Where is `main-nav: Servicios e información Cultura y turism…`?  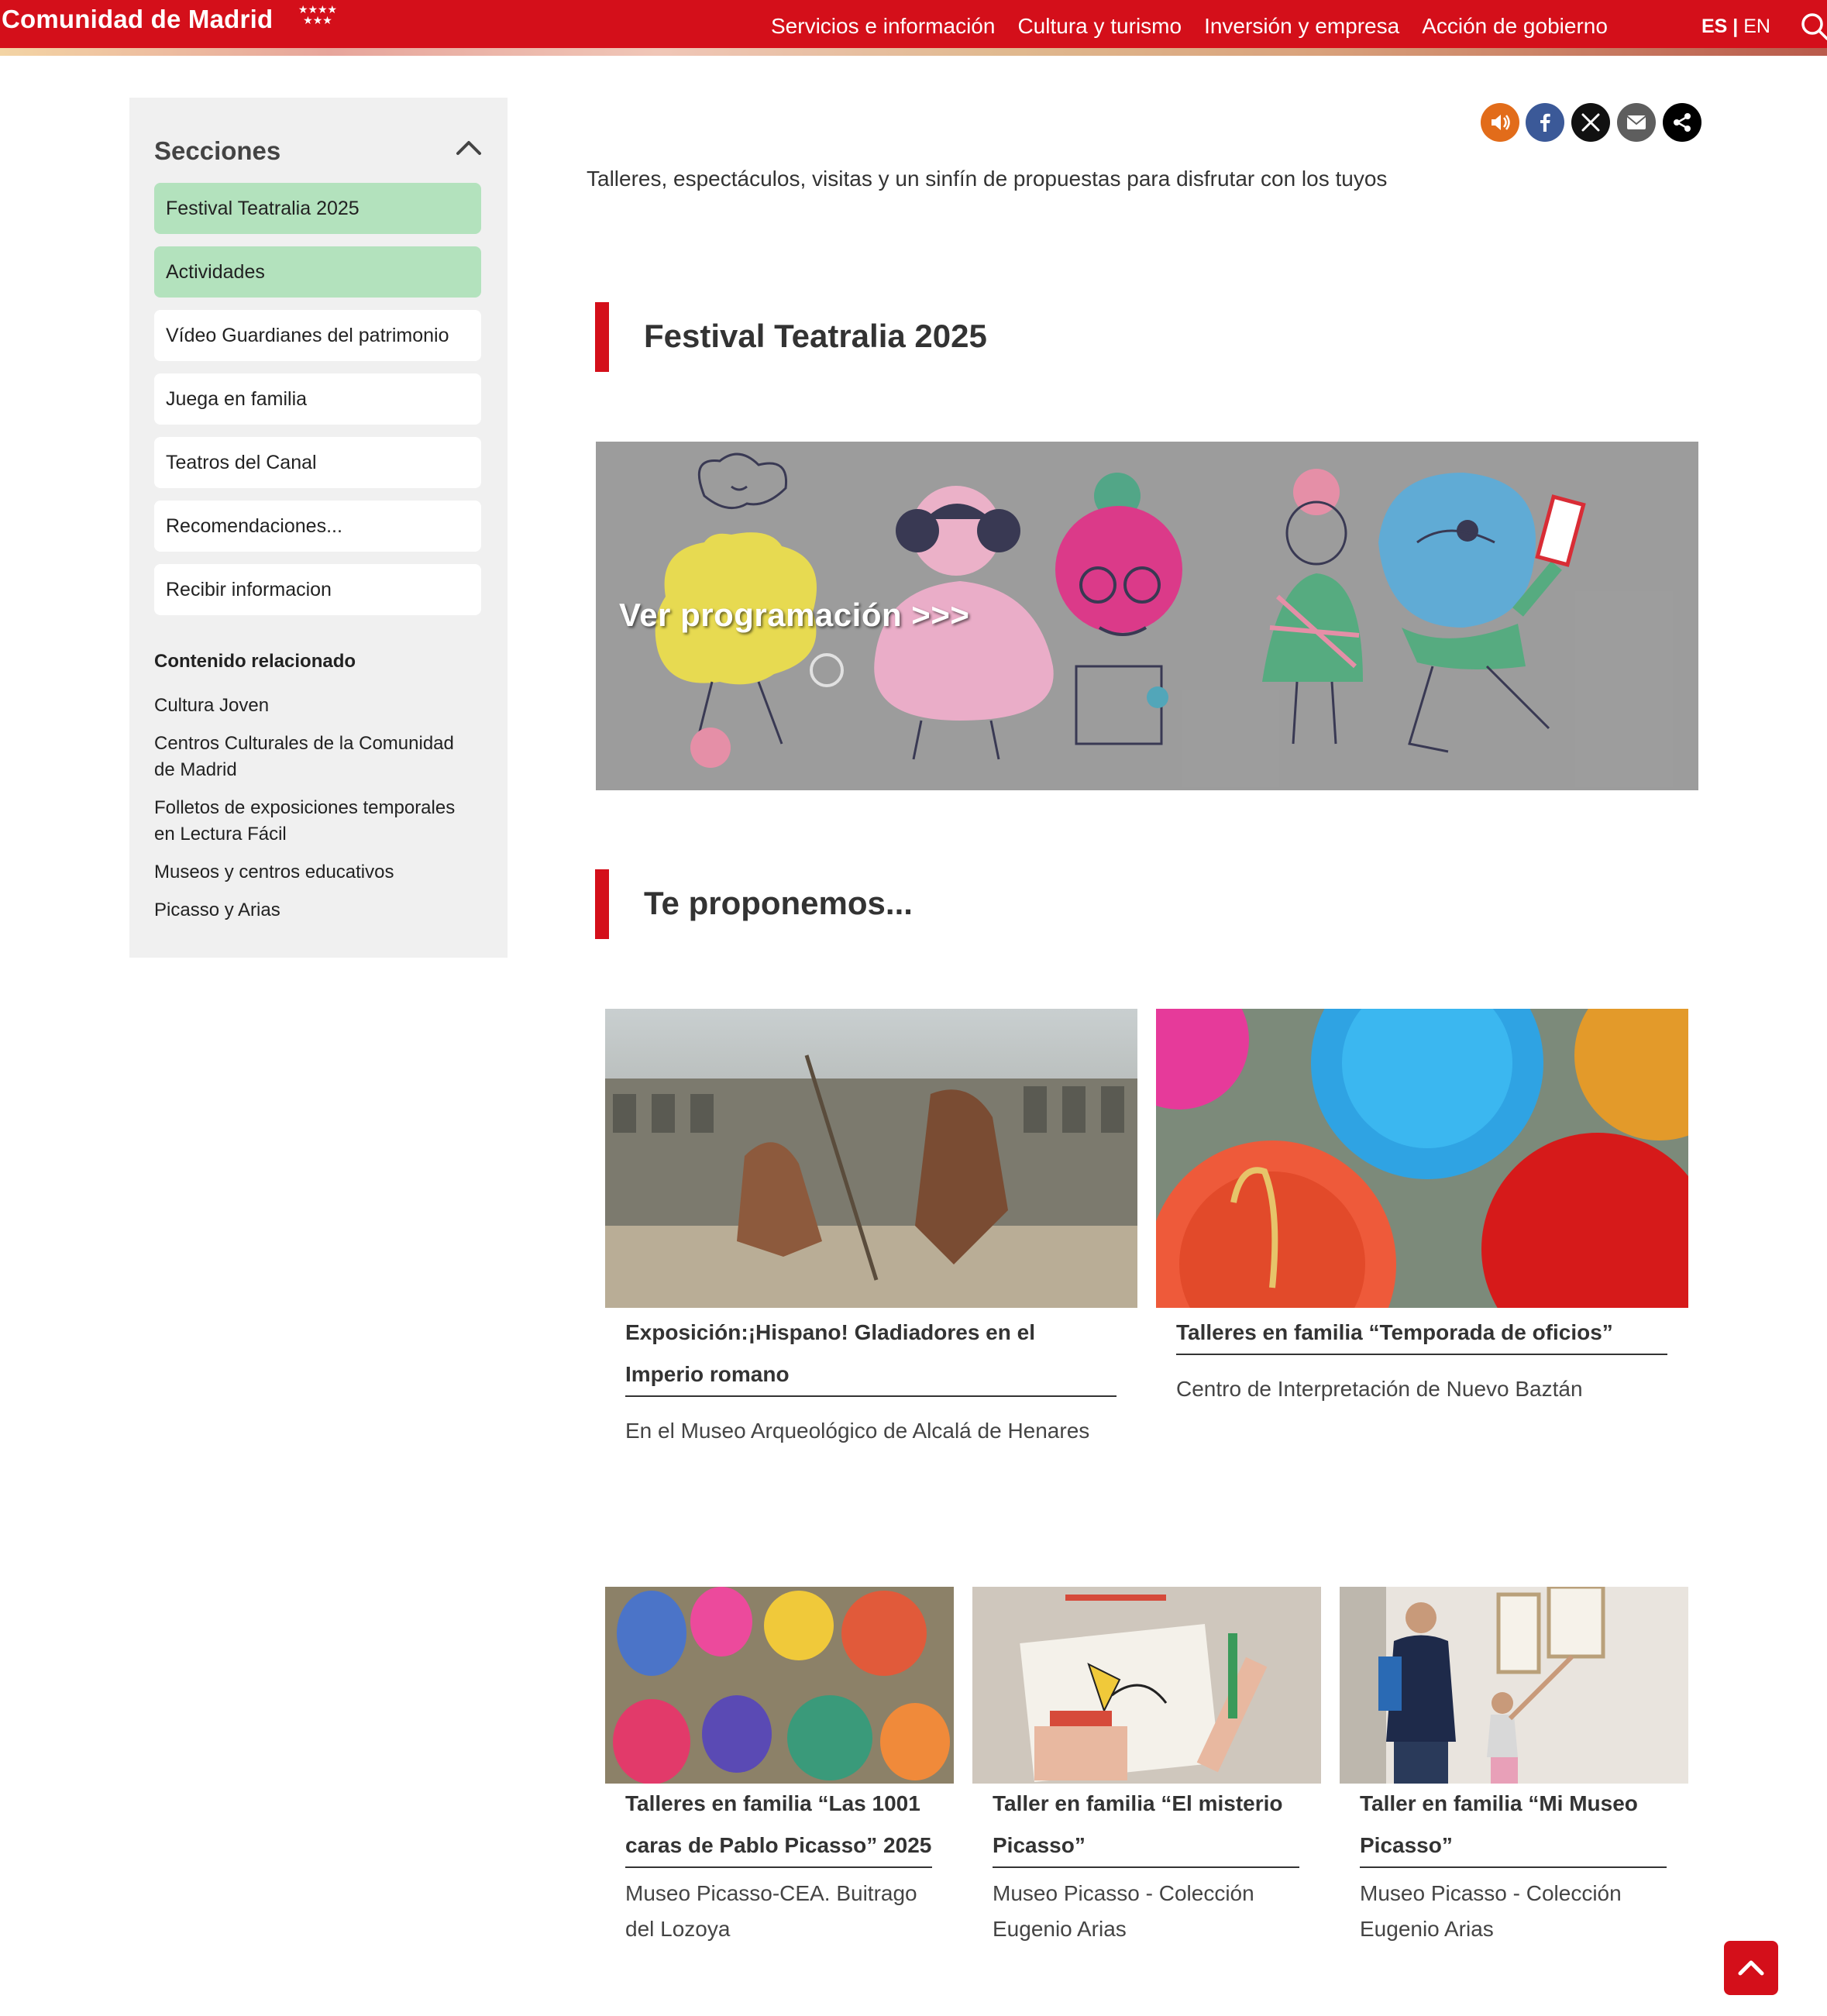
main-nav: Servicios e información Cultura y turism… is located at coordinates (1200, 27).